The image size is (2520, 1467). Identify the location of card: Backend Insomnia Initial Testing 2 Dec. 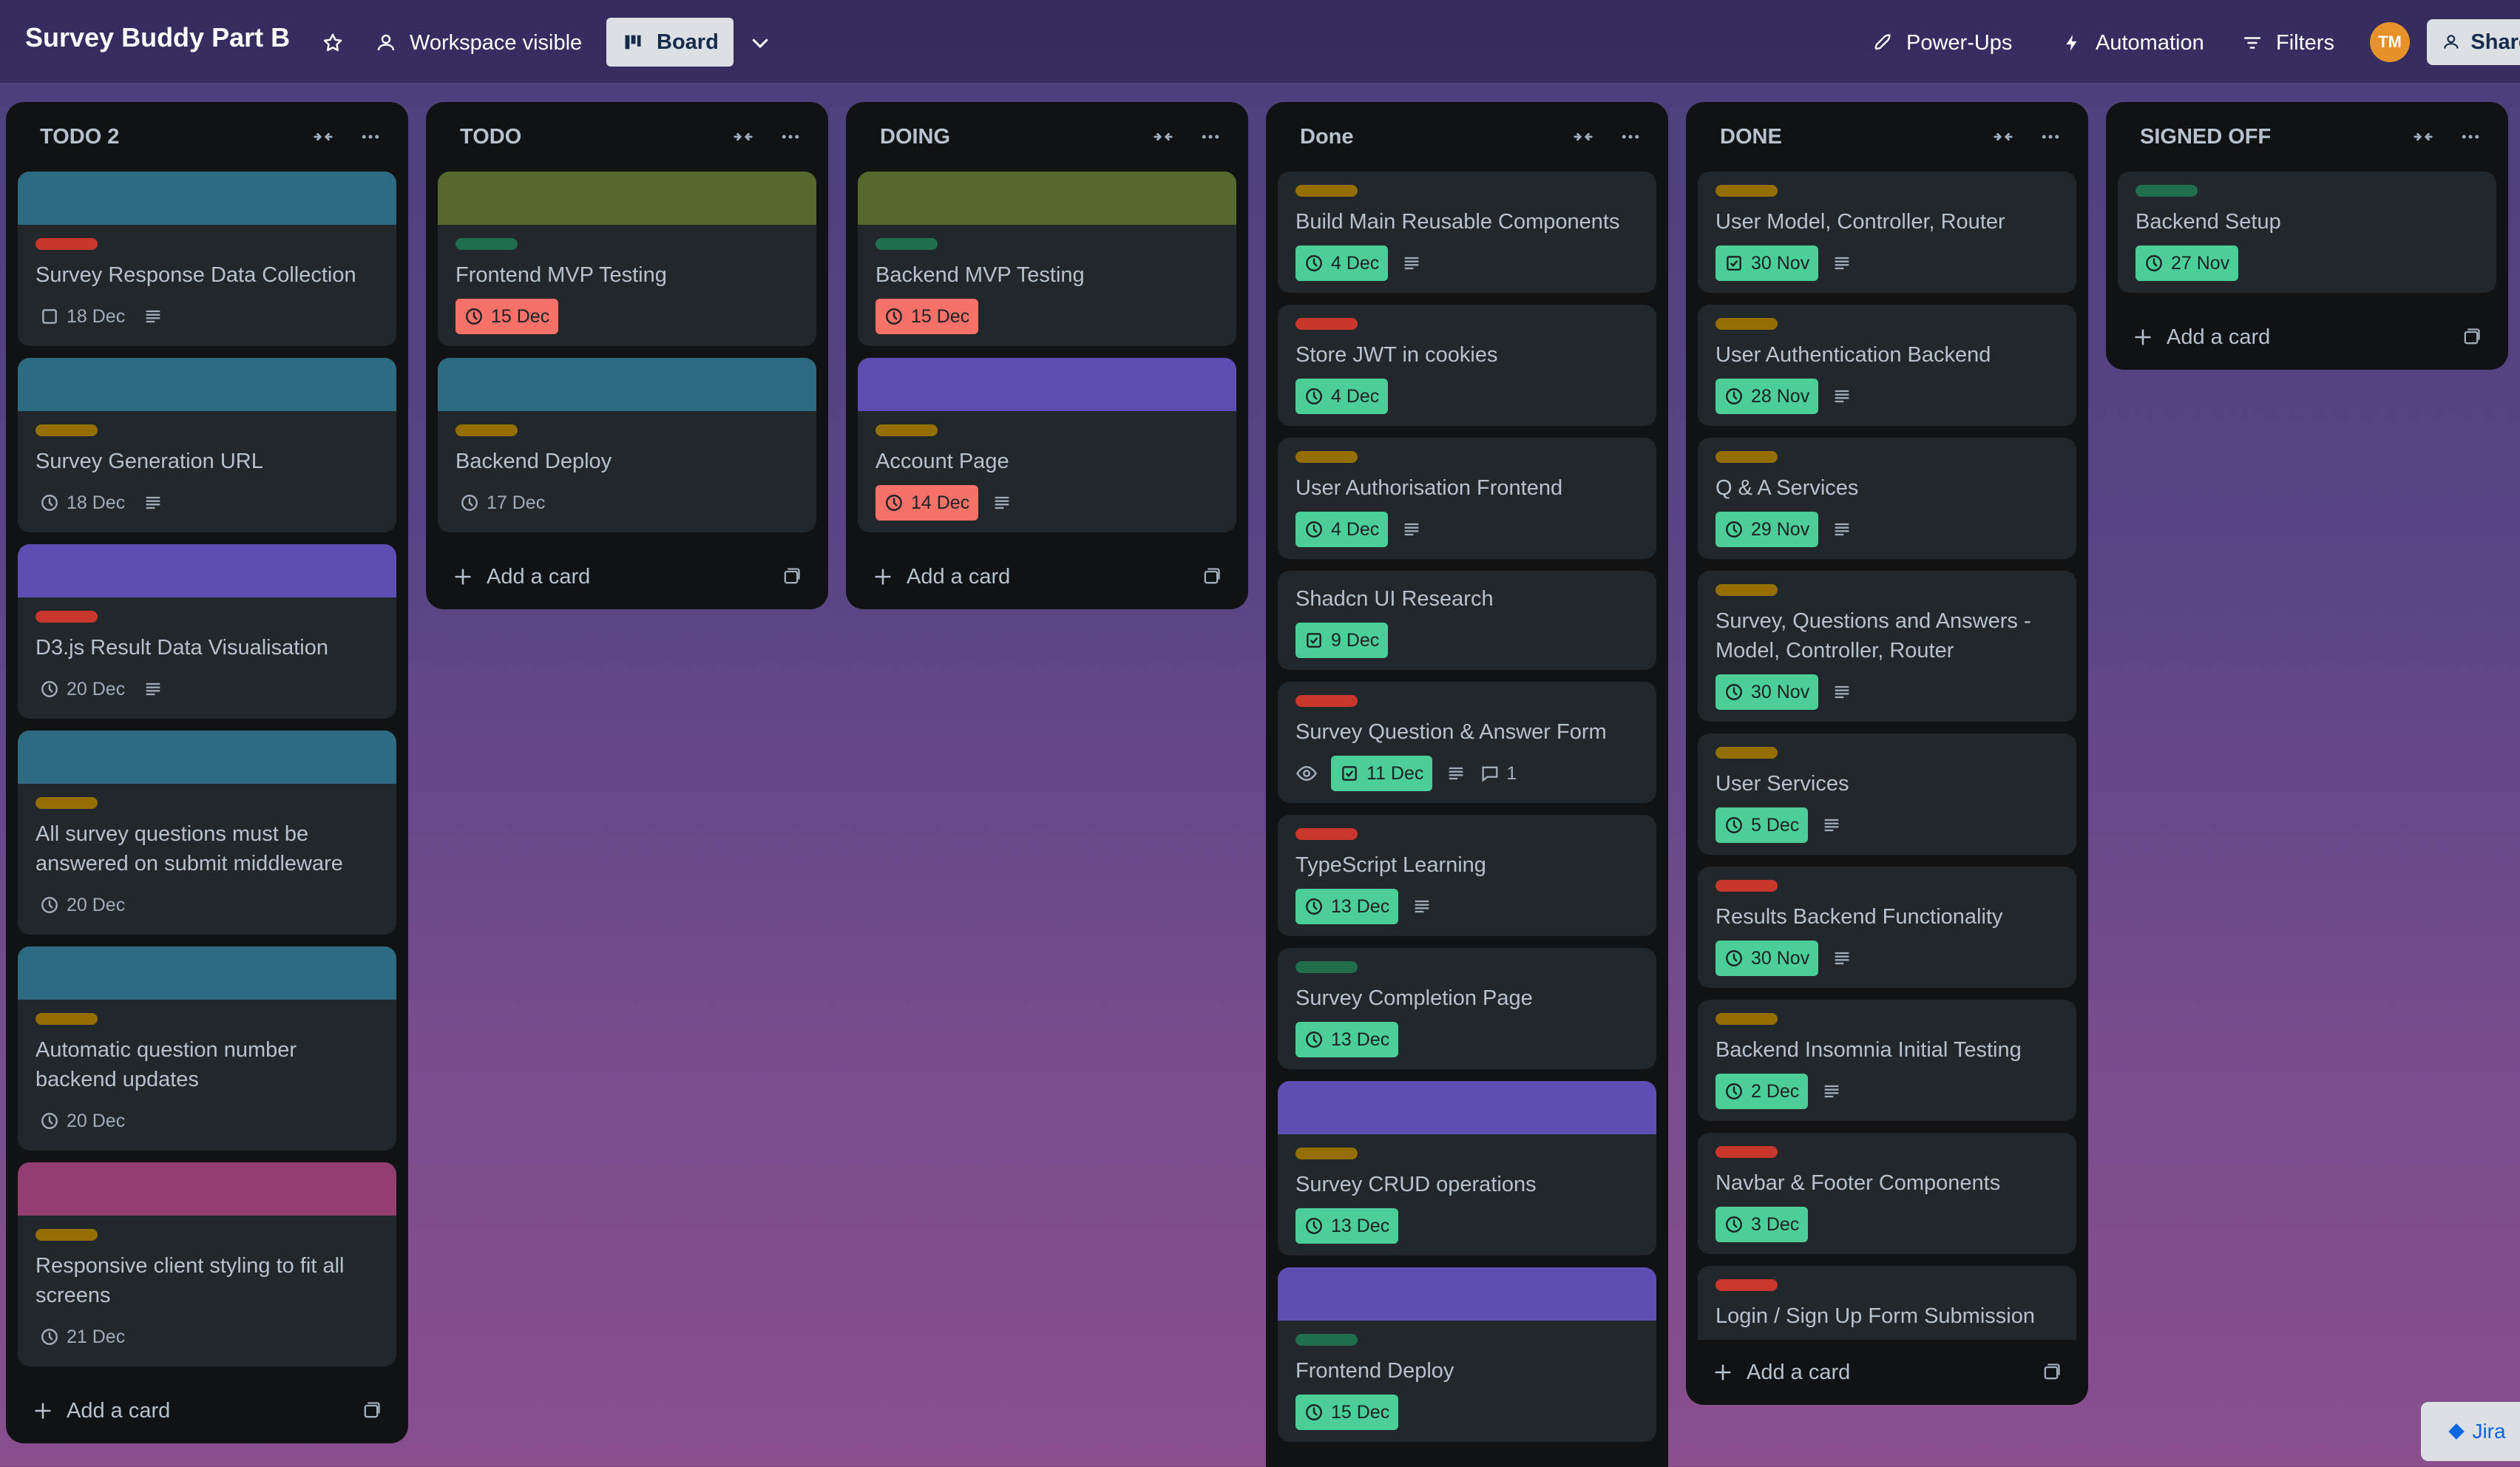
(1887, 1060).